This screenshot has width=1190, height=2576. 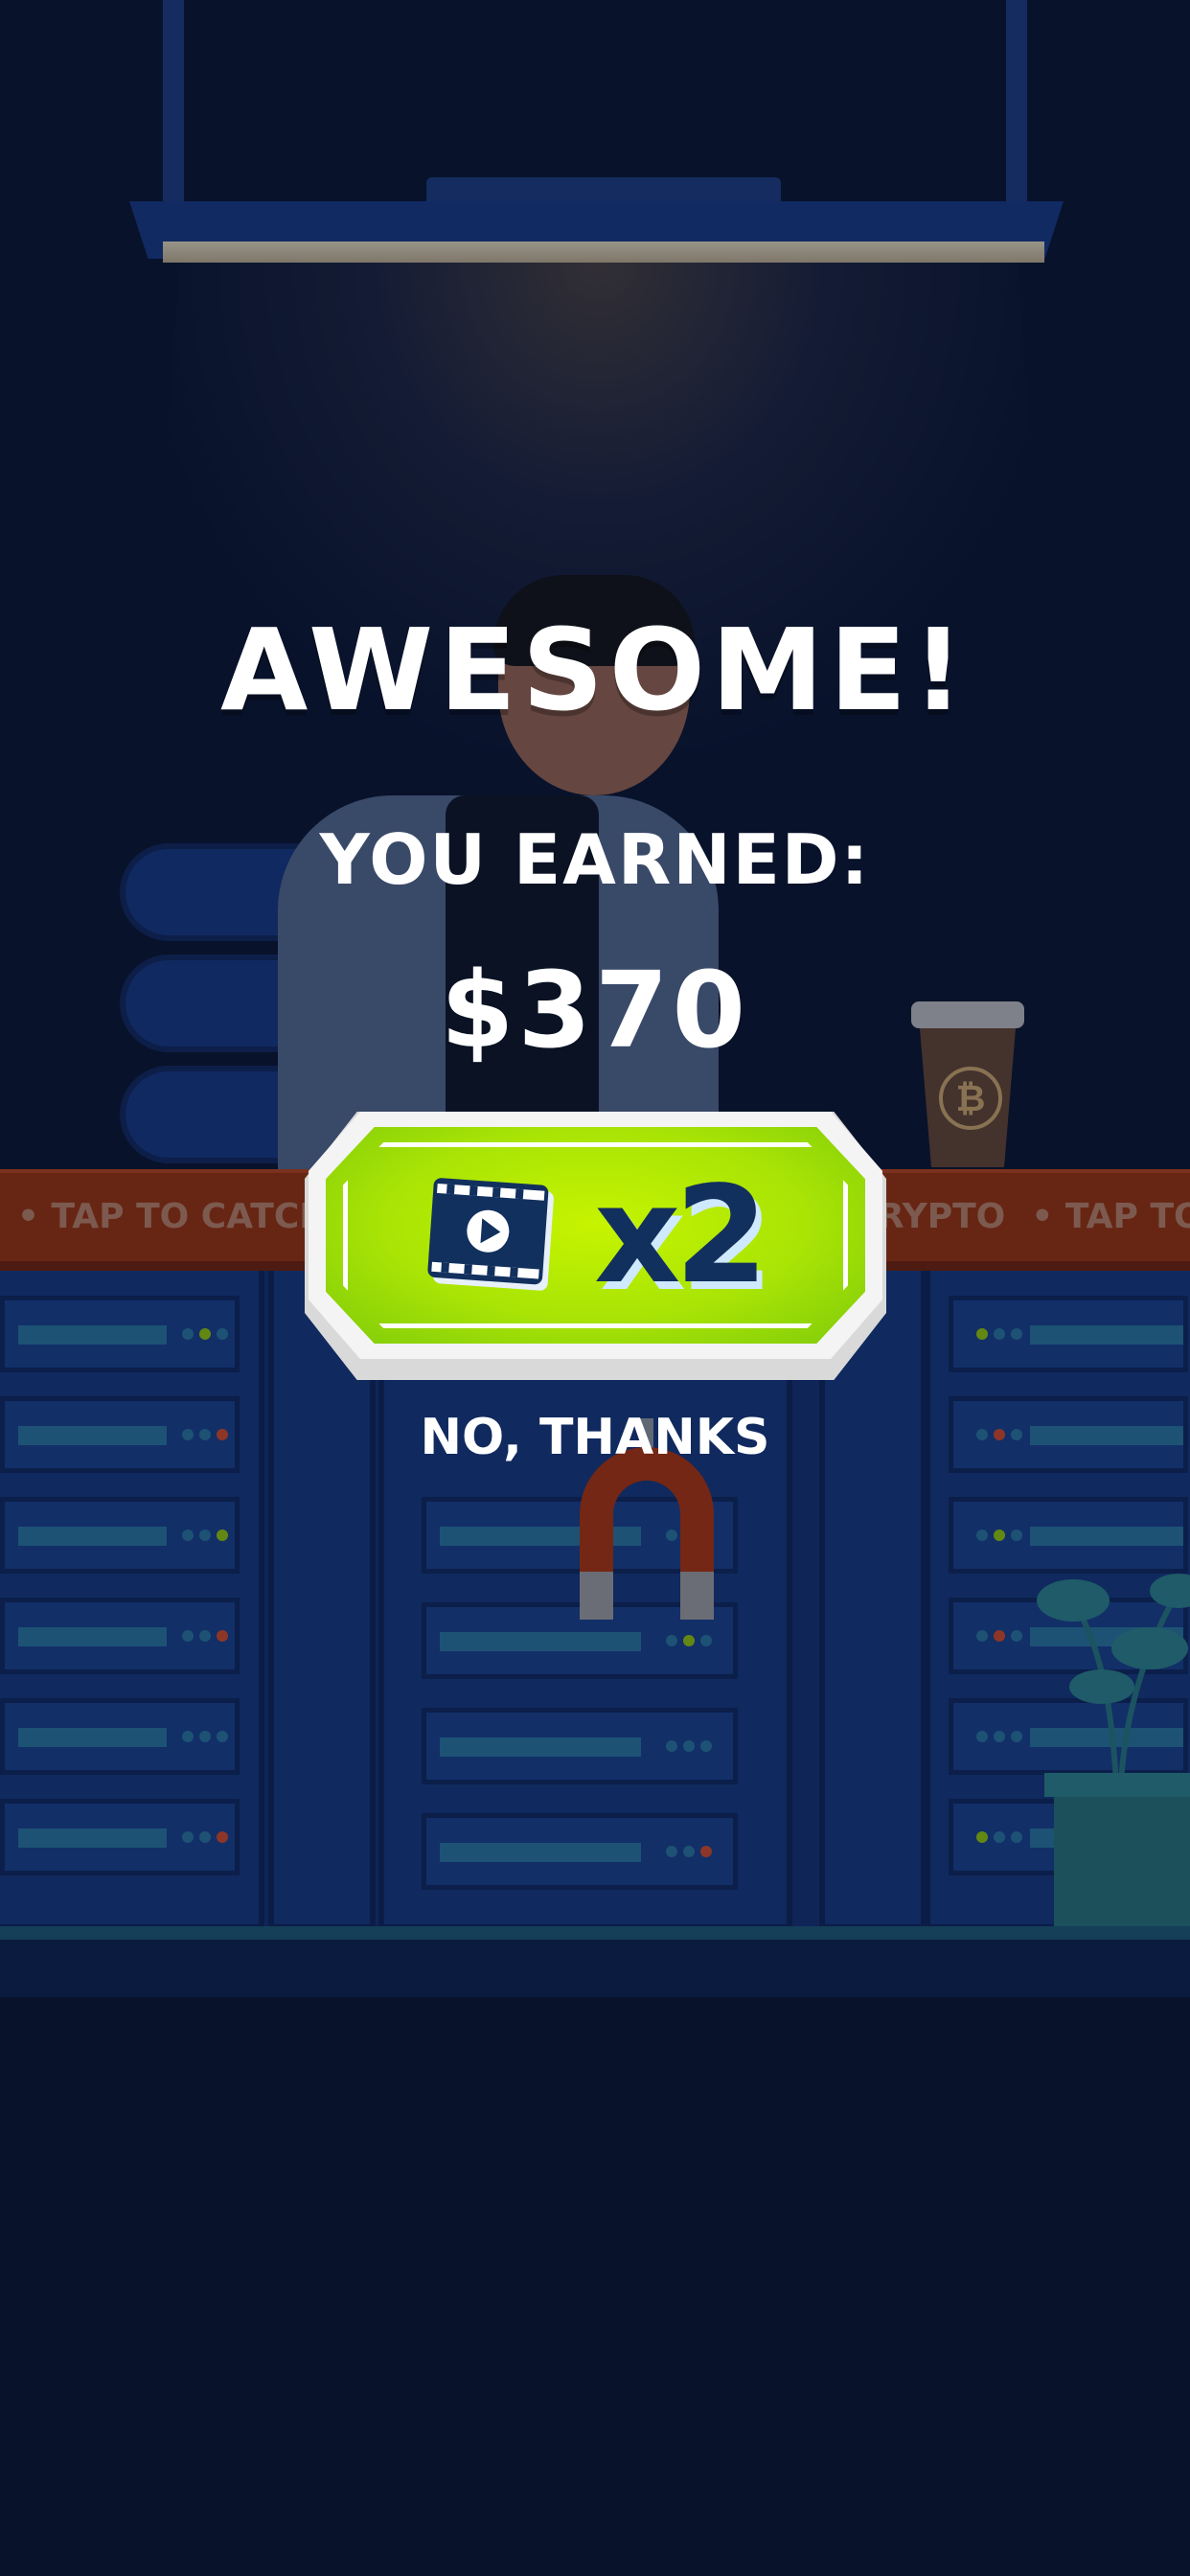 What do you see at coordinates (681, 1236) in the screenshot?
I see `multiplier-label: x2` at bounding box center [681, 1236].